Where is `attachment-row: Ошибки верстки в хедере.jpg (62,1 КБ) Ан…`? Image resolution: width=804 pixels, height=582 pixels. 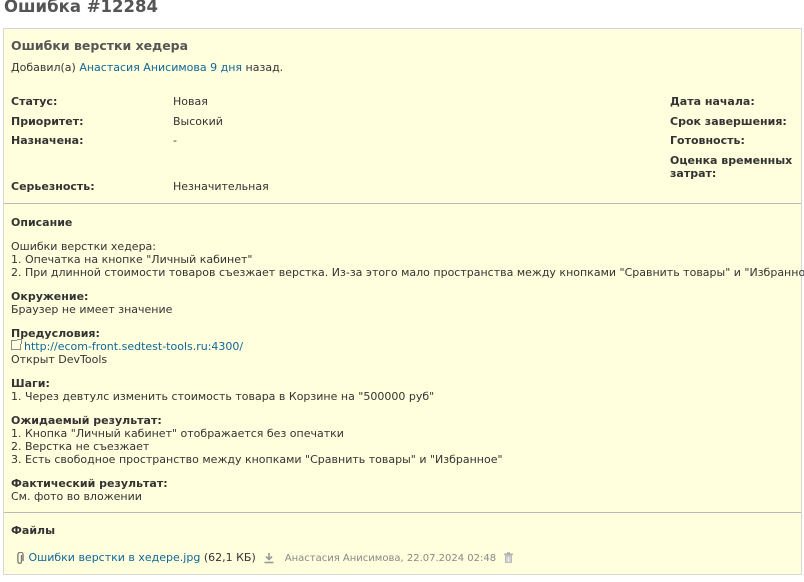
attachment-row: Ошибки верстки в хедере.jpg (62,1 КБ) Ан… is located at coordinates (264, 558).